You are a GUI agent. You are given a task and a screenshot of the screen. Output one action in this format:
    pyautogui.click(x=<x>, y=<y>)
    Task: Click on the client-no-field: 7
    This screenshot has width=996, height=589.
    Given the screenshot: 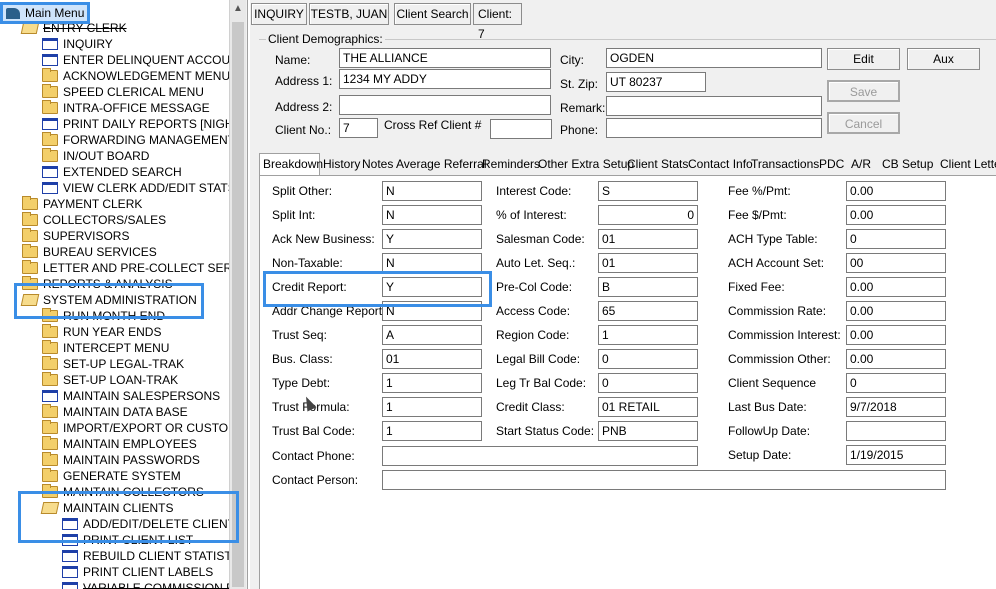 What is the action you would take?
    pyautogui.click(x=358, y=128)
    